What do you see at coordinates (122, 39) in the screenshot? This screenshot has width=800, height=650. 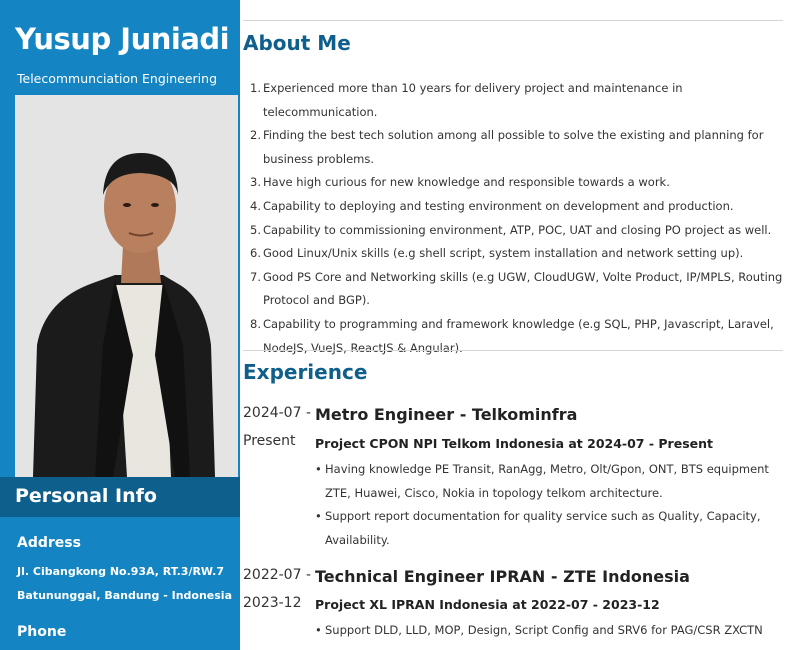 I see `profile-name: Yusup Juniadi` at bounding box center [122, 39].